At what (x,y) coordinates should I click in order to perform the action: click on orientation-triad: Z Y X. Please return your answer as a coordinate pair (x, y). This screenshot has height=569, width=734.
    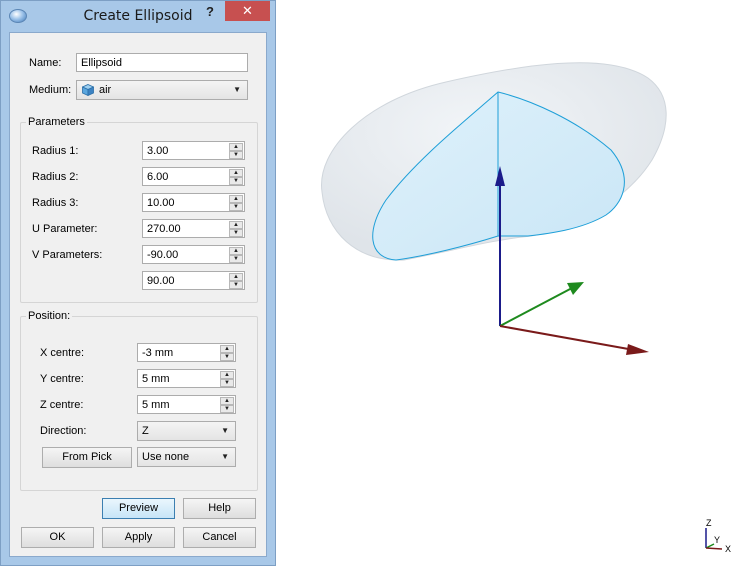
    Looking at the image, I should click on (718, 536).